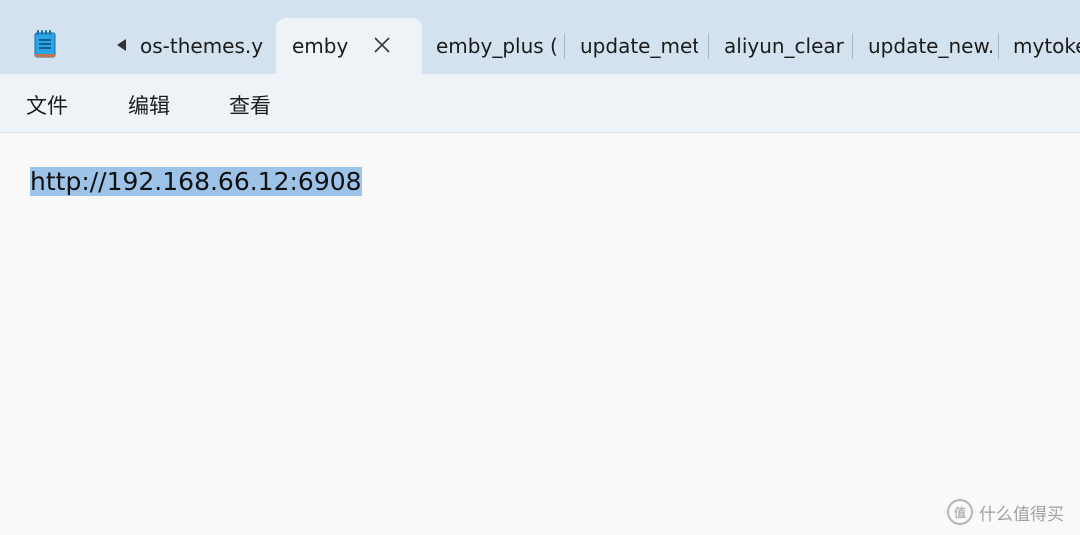 Image resolution: width=1080 pixels, height=535 pixels. I want to click on menu-file: 文件, so click(47, 105).